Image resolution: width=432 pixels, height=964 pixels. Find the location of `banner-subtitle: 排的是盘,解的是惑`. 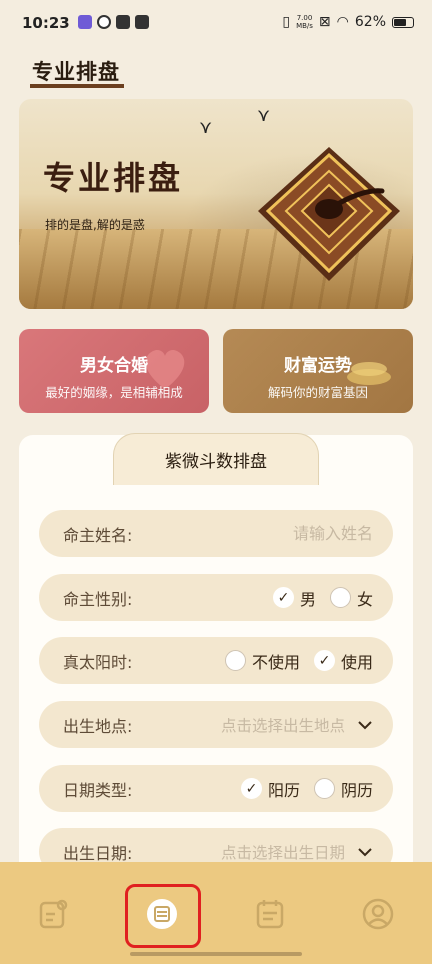

banner-subtitle: 排的是盘,解的是惑 is located at coordinates (95, 225).